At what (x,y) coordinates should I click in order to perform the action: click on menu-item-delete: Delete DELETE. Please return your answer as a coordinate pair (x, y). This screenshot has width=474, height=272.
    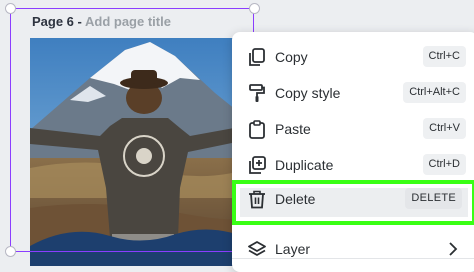
    Looking at the image, I should click on (353, 199).